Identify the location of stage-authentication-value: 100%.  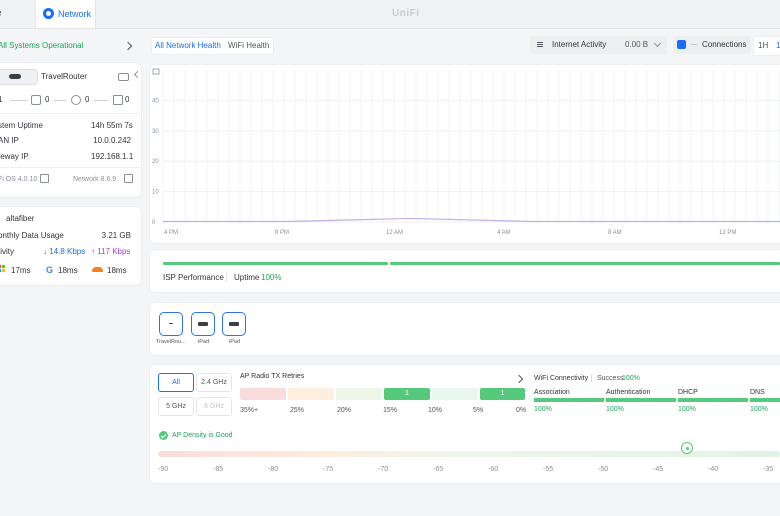
(615, 409).